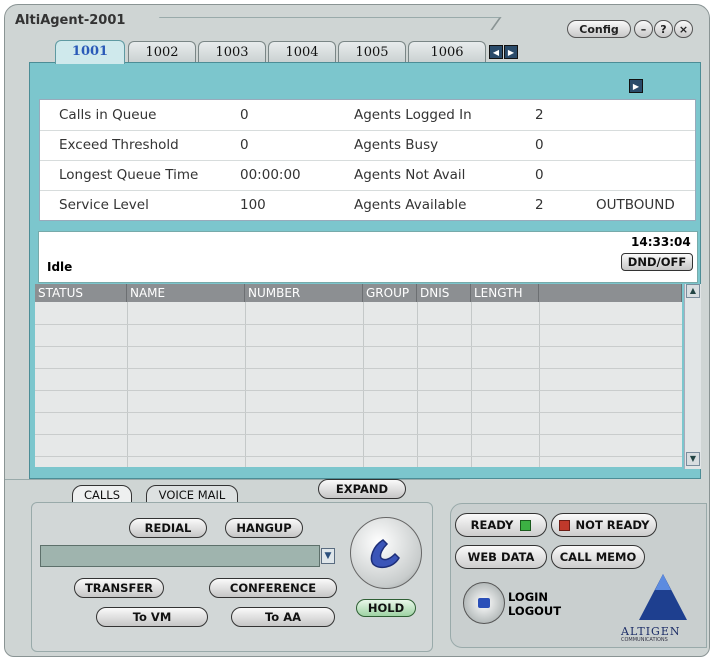 This screenshot has height=659, width=712. Describe the element at coordinates (526, 525) in the screenshot. I see `ready-led-icon` at that location.